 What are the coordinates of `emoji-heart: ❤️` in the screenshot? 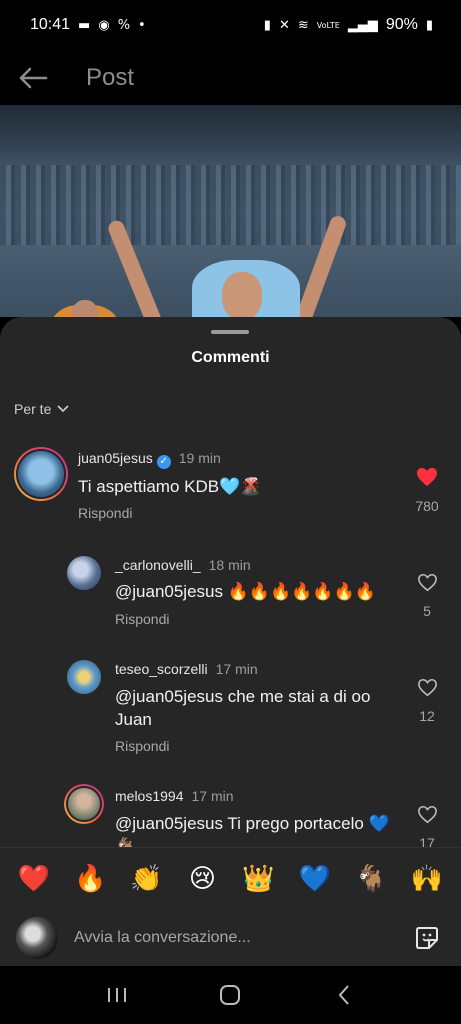 It's located at (34, 879).